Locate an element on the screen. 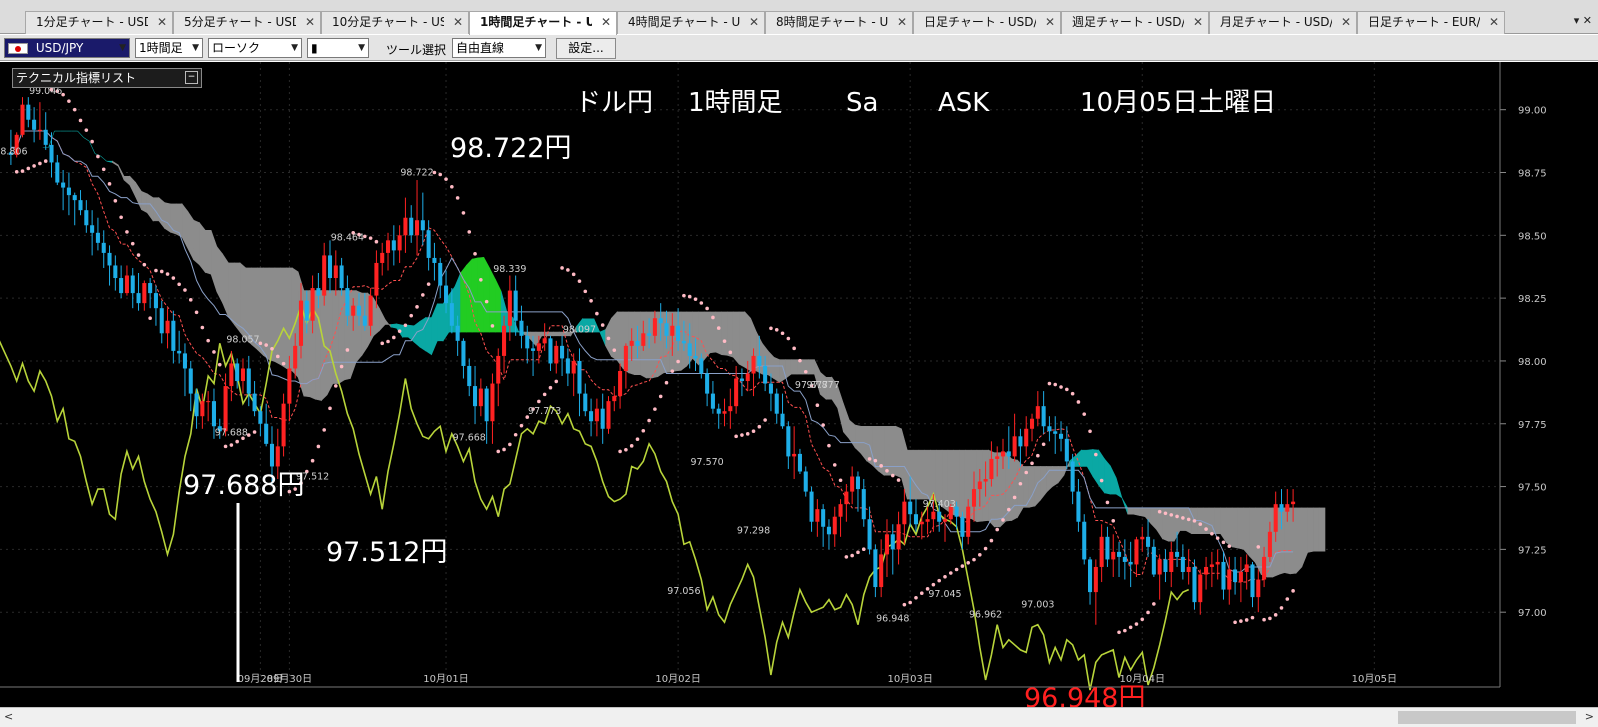 The width and height of the screenshot is (1598, 727). scroll-thumb is located at coordinates (1487, 717).